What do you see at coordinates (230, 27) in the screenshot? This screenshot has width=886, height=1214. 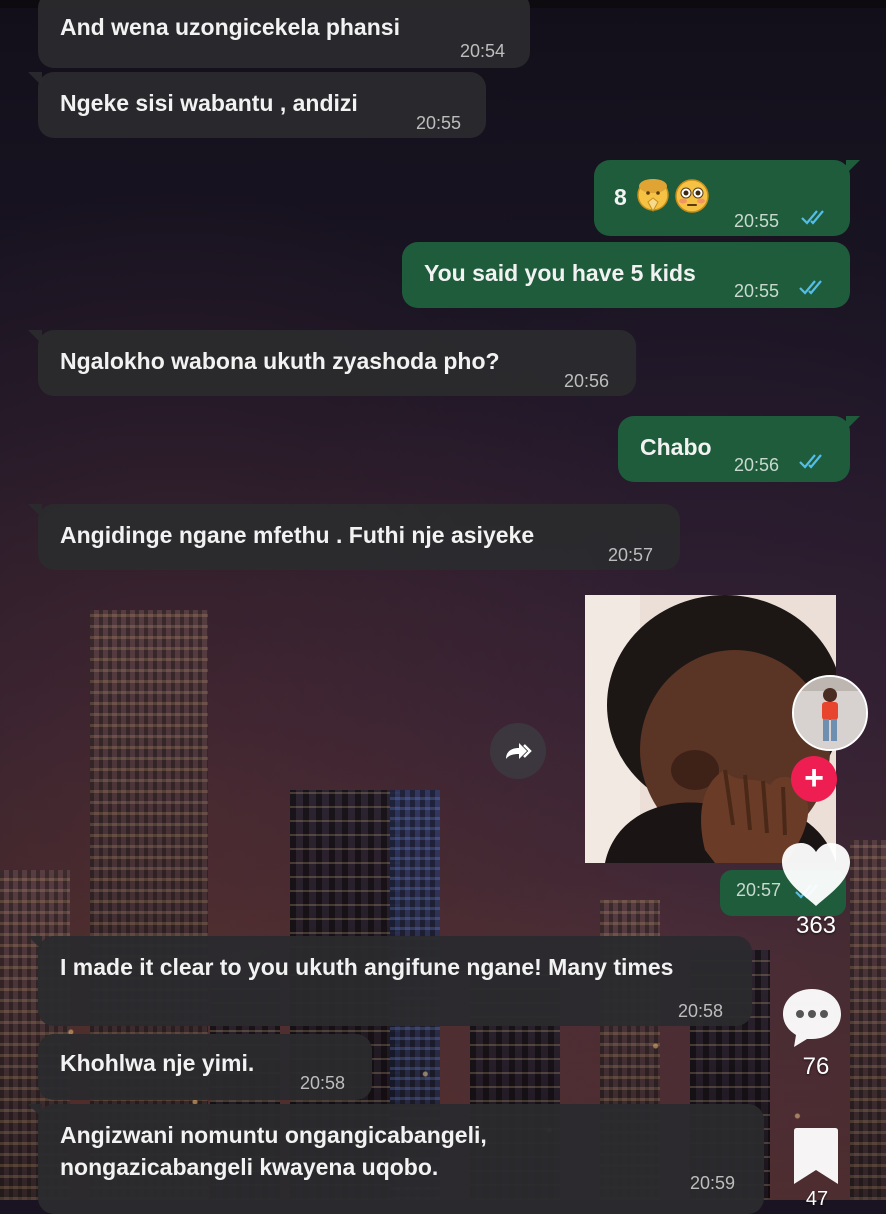 I see `message-text: And wena uzongicekela phansi` at bounding box center [230, 27].